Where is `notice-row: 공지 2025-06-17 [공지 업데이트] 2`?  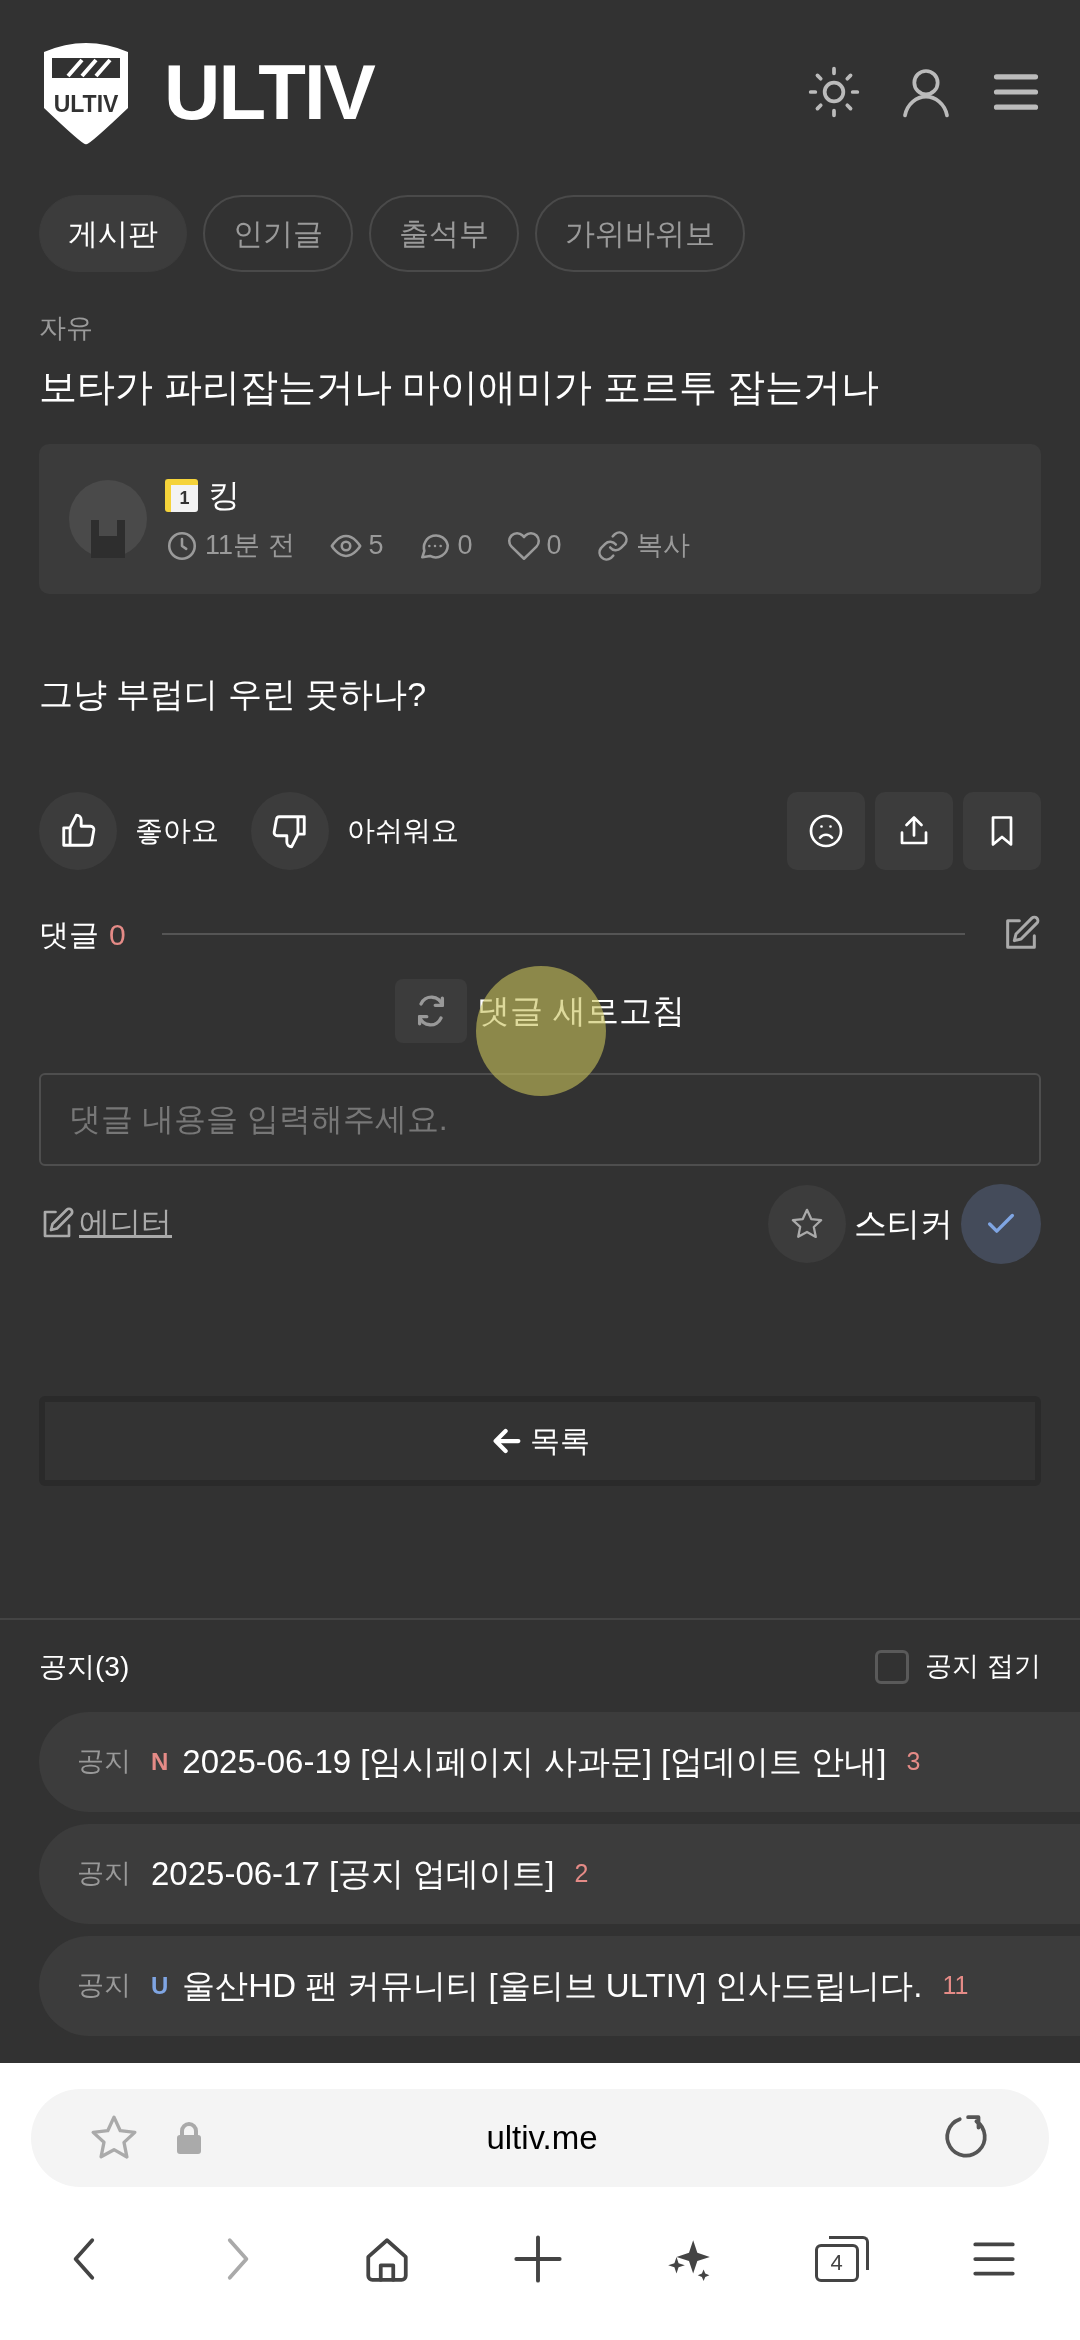 notice-row: 공지 2025-06-17 [공지 업데이트] 2 is located at coordinates (559, 1873).